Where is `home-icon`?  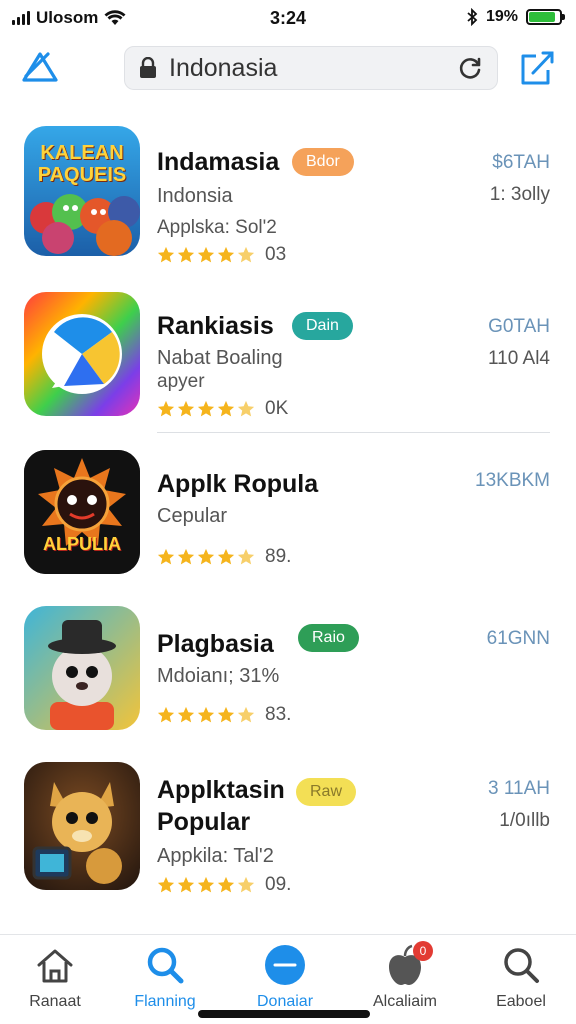 home-icon is located at coordinates (55, 966).